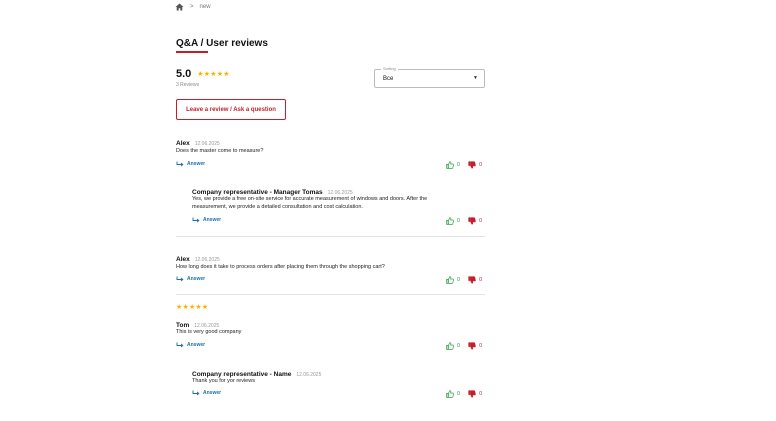 This screenshot has width=776, height=421. What do you see at coordinates (184, 74) in the screenshot?
I see `rating-value: 5.0` at bounding box center [184, 74].